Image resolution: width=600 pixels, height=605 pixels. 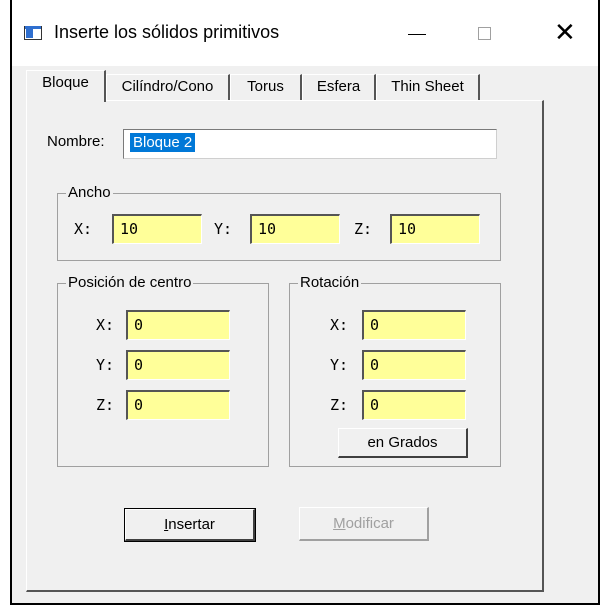 I want to click on minimize-icon, so click(x=417, y=34).